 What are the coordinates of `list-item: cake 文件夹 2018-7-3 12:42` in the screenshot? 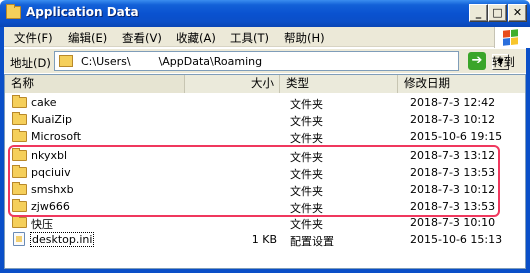 It's located at (265, 102).